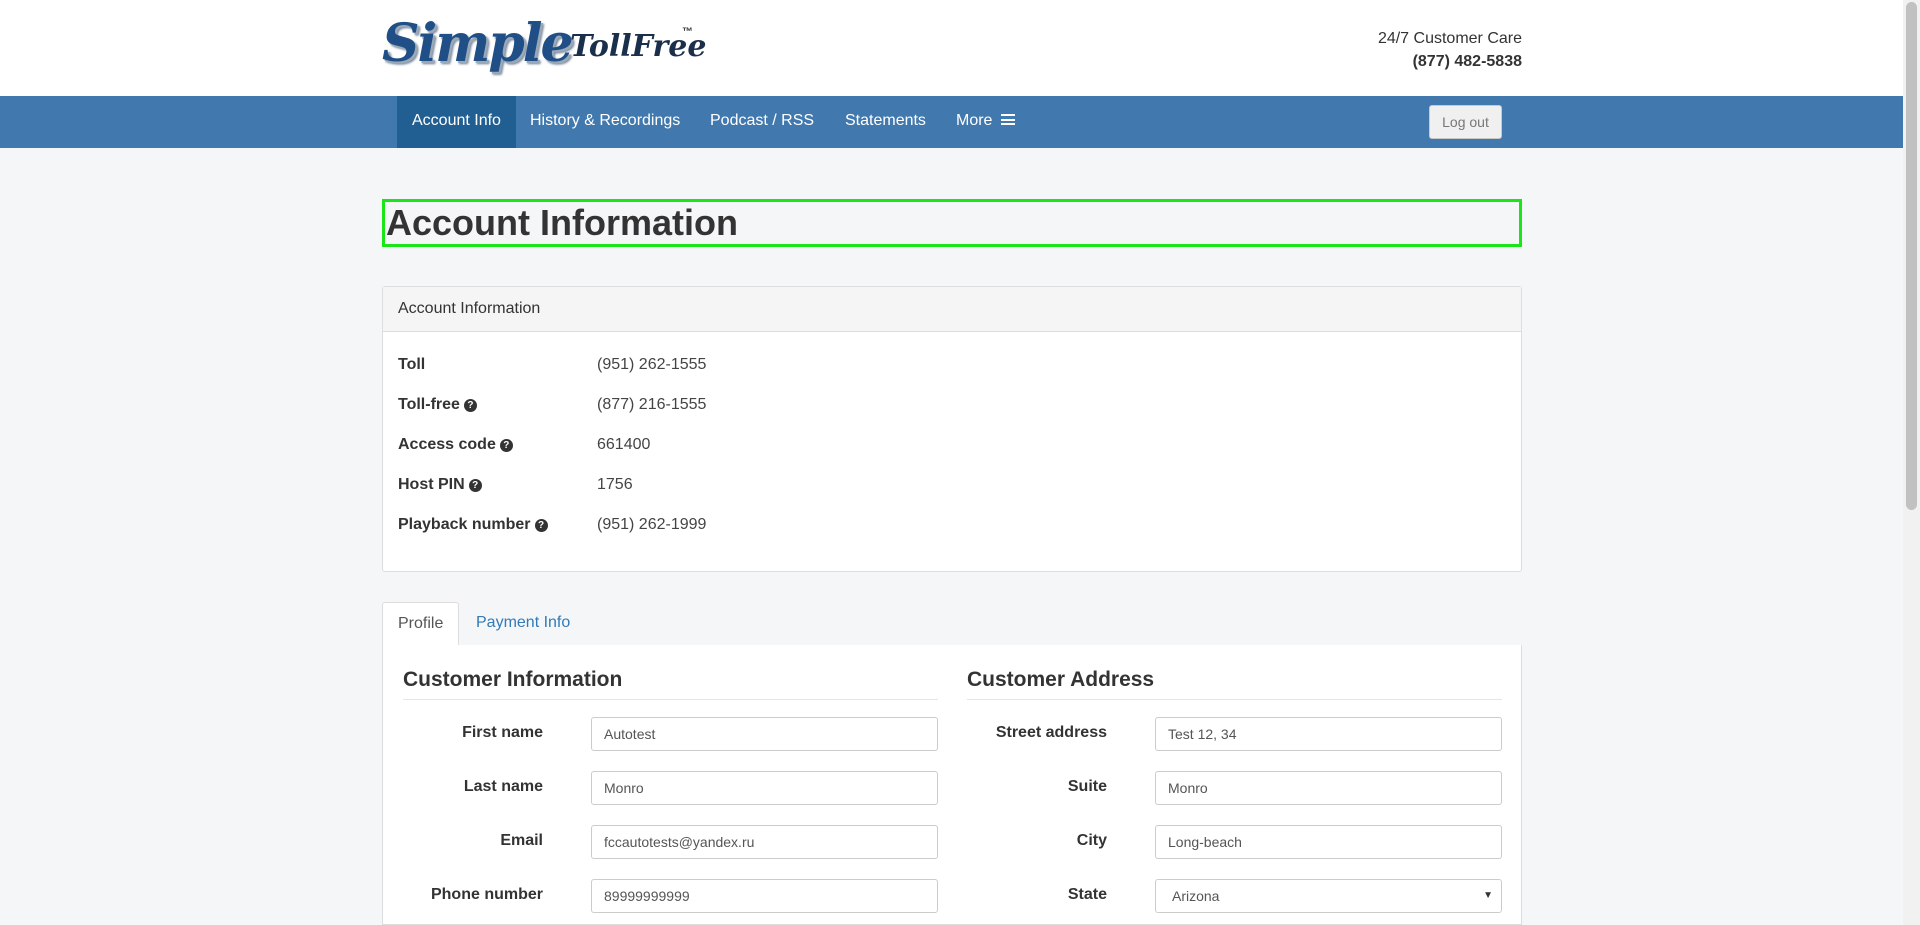 This screenshot has width=1920, height=925. I want to click on last-name-field: Monro, so click(764, 788).